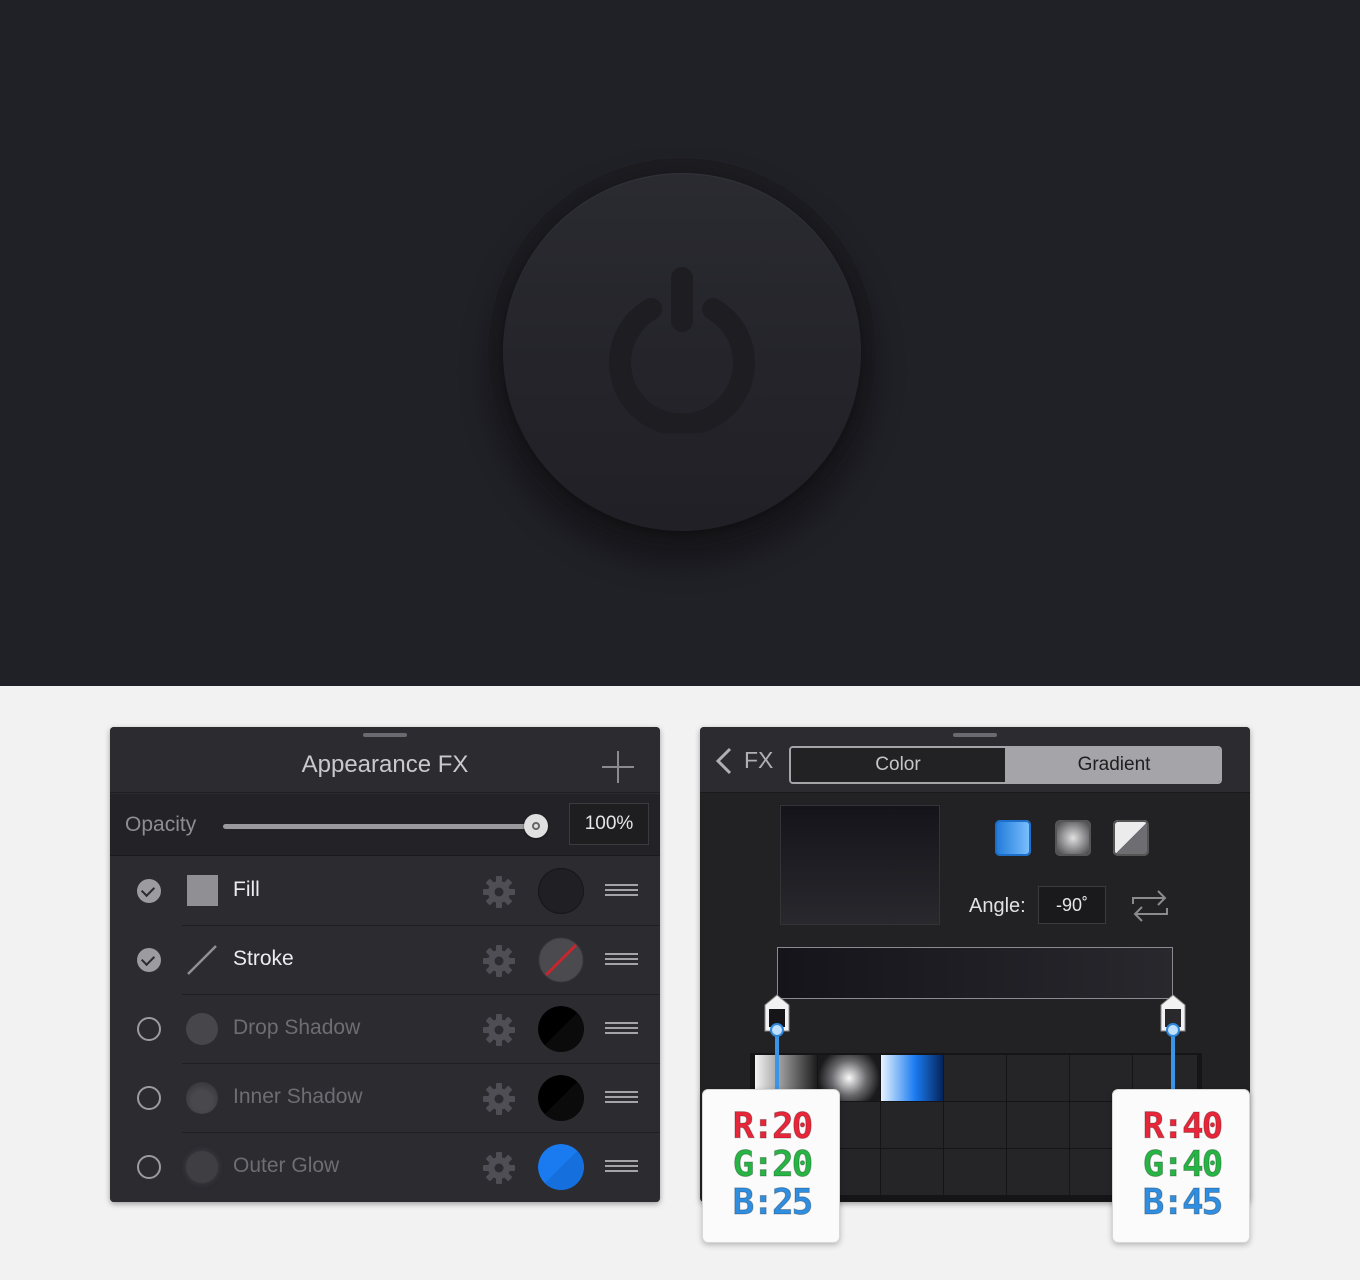 The height and width of the screenshot is (1280, 1360). Describe the element at coordinates (758, 760) in the screenshot. I see `back-label: FX` at that location.